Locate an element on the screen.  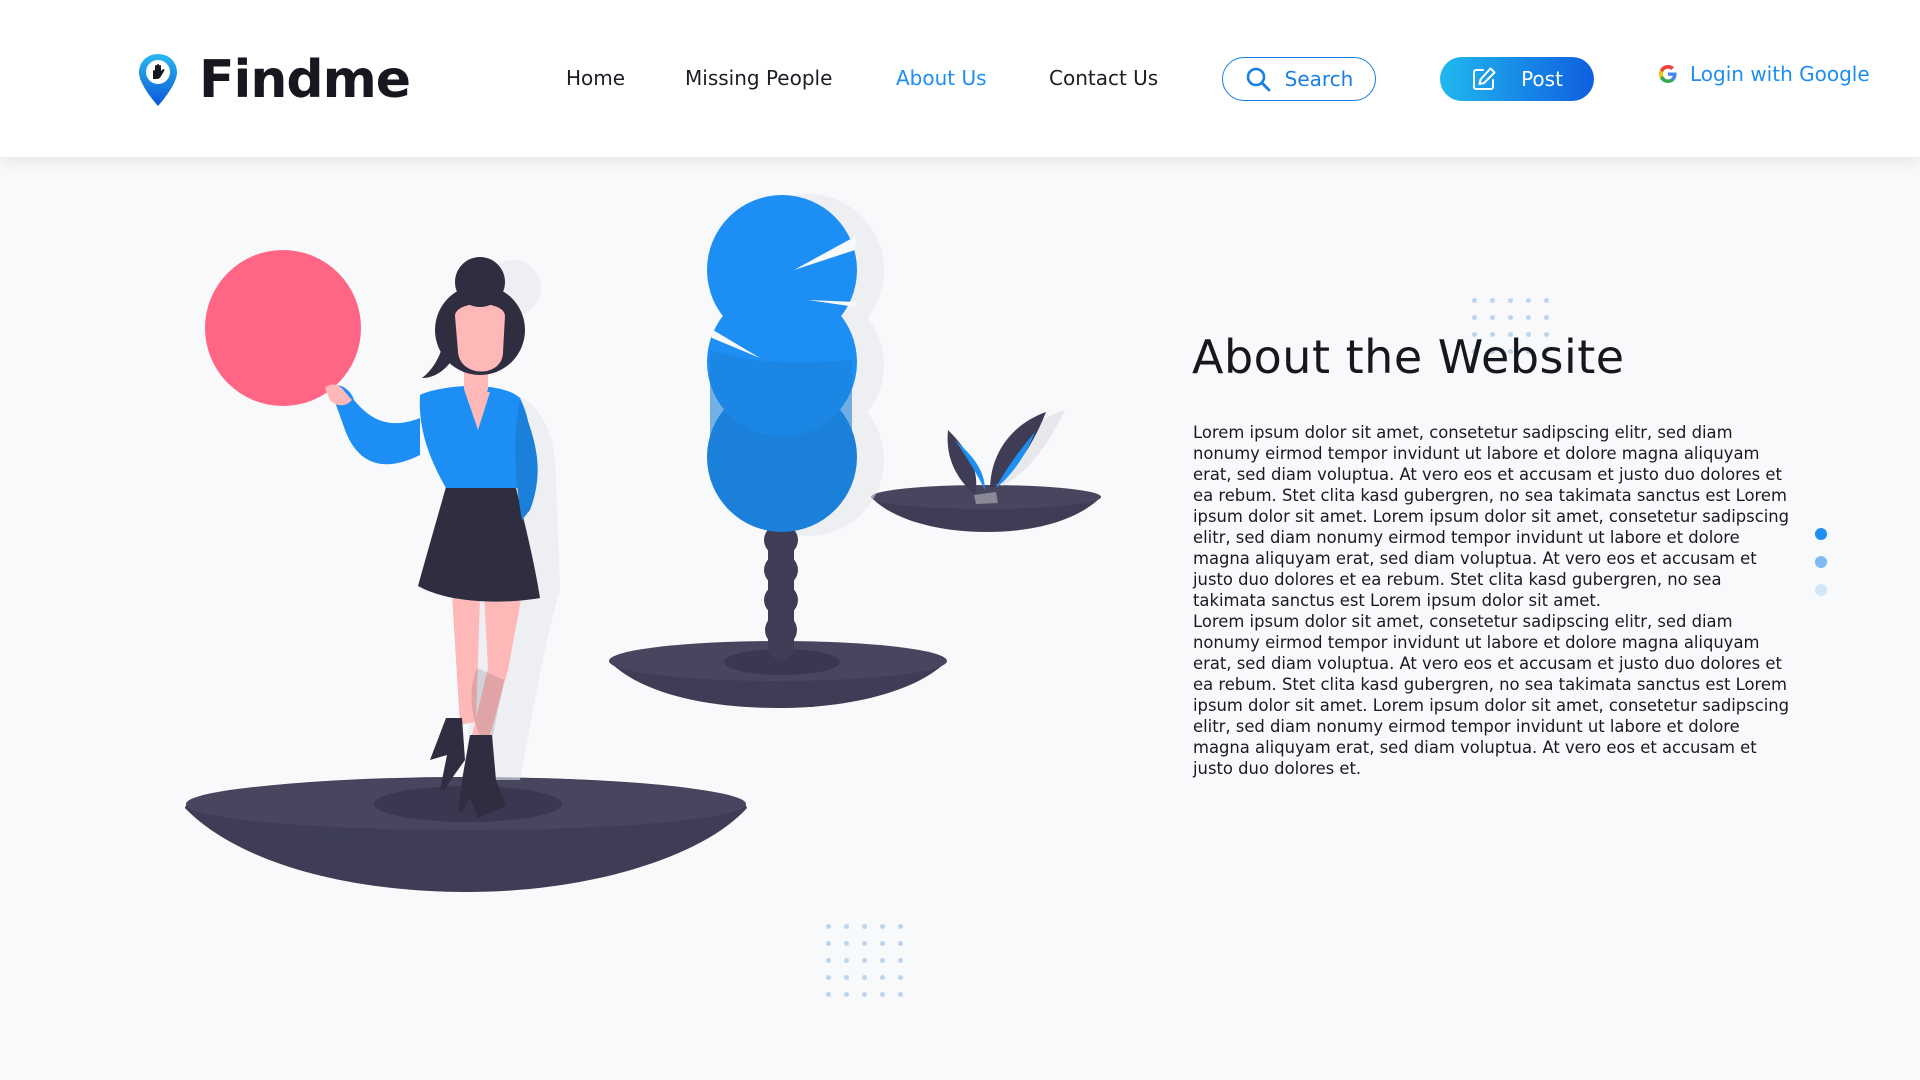
plant-floating-platform is located at coordinates (986, 508).